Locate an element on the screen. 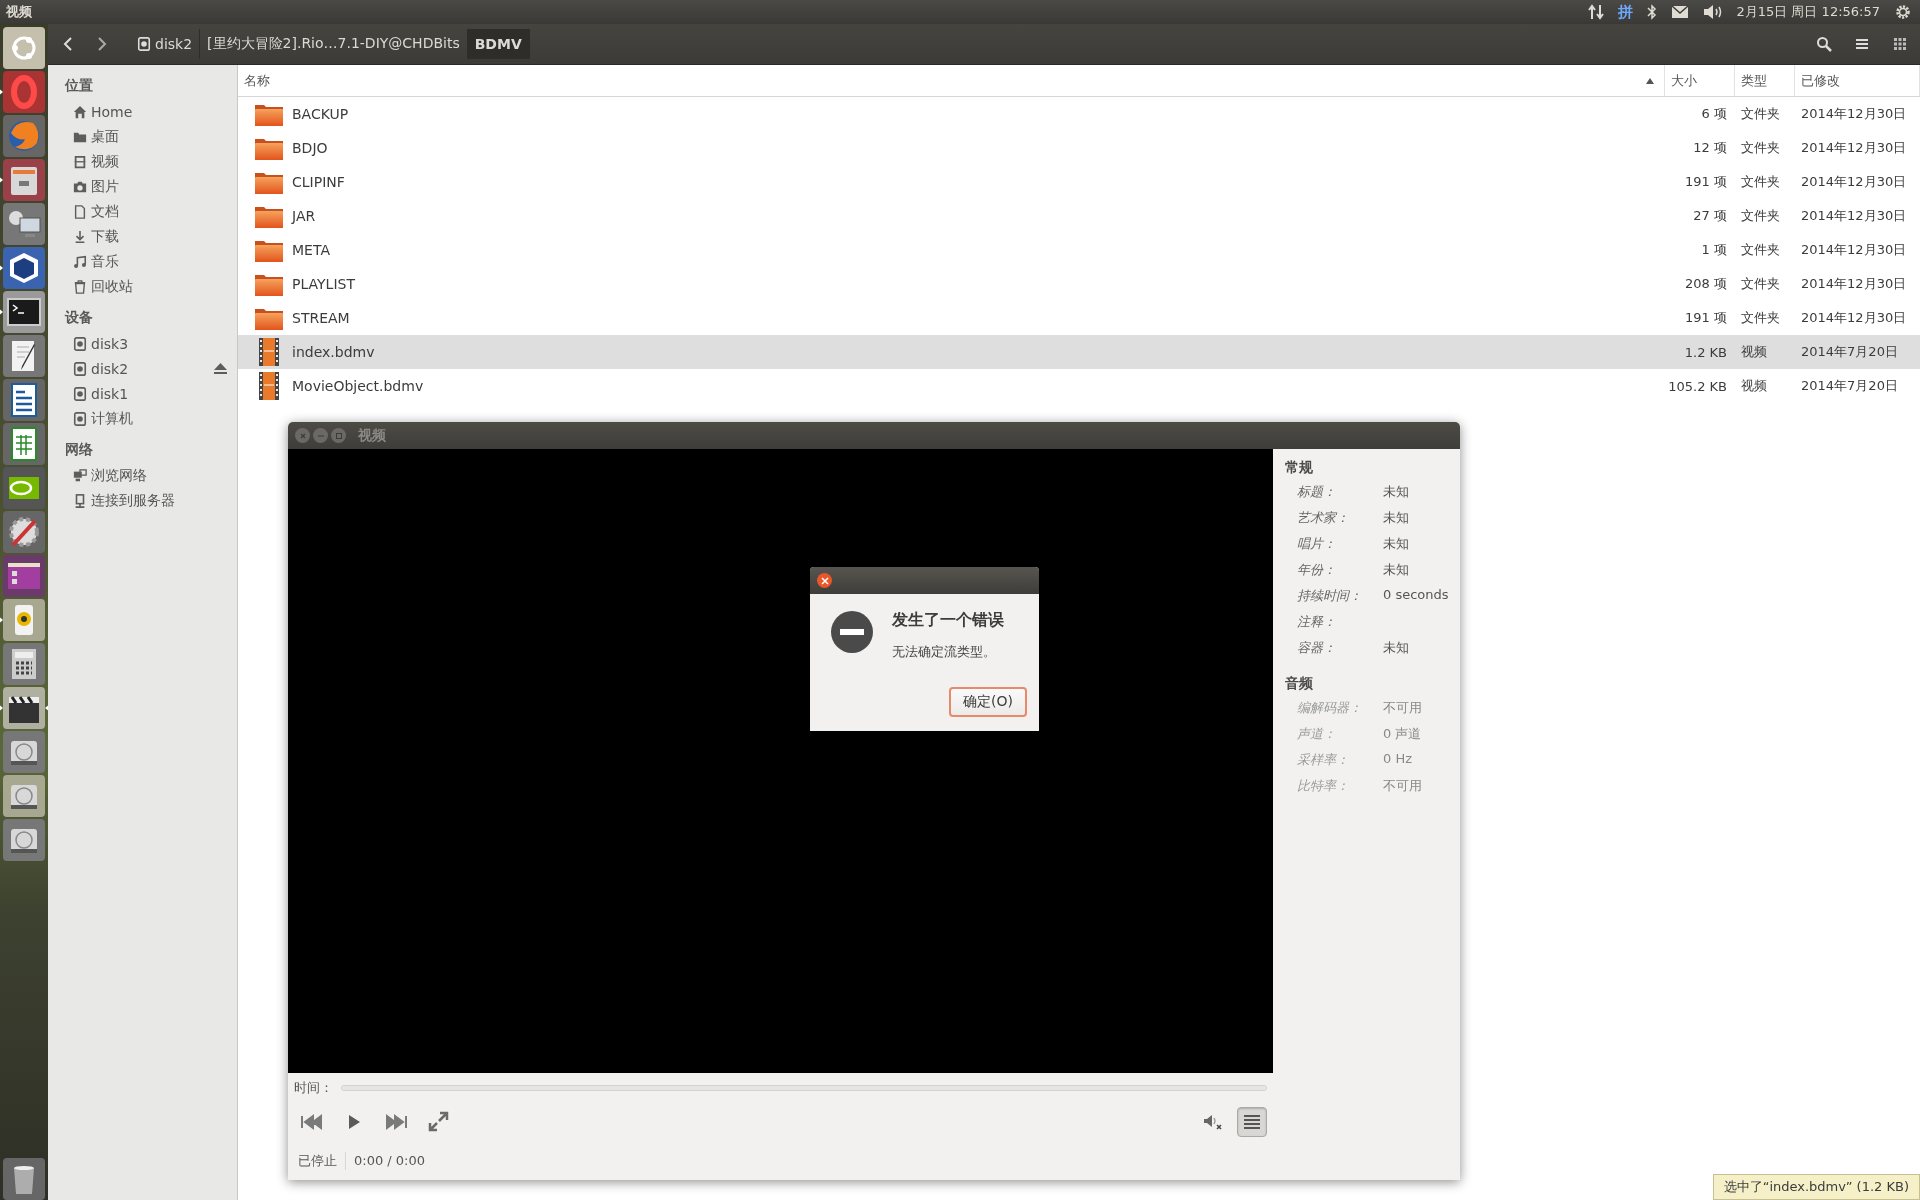  close-icon is located at coordinates (824, 580).